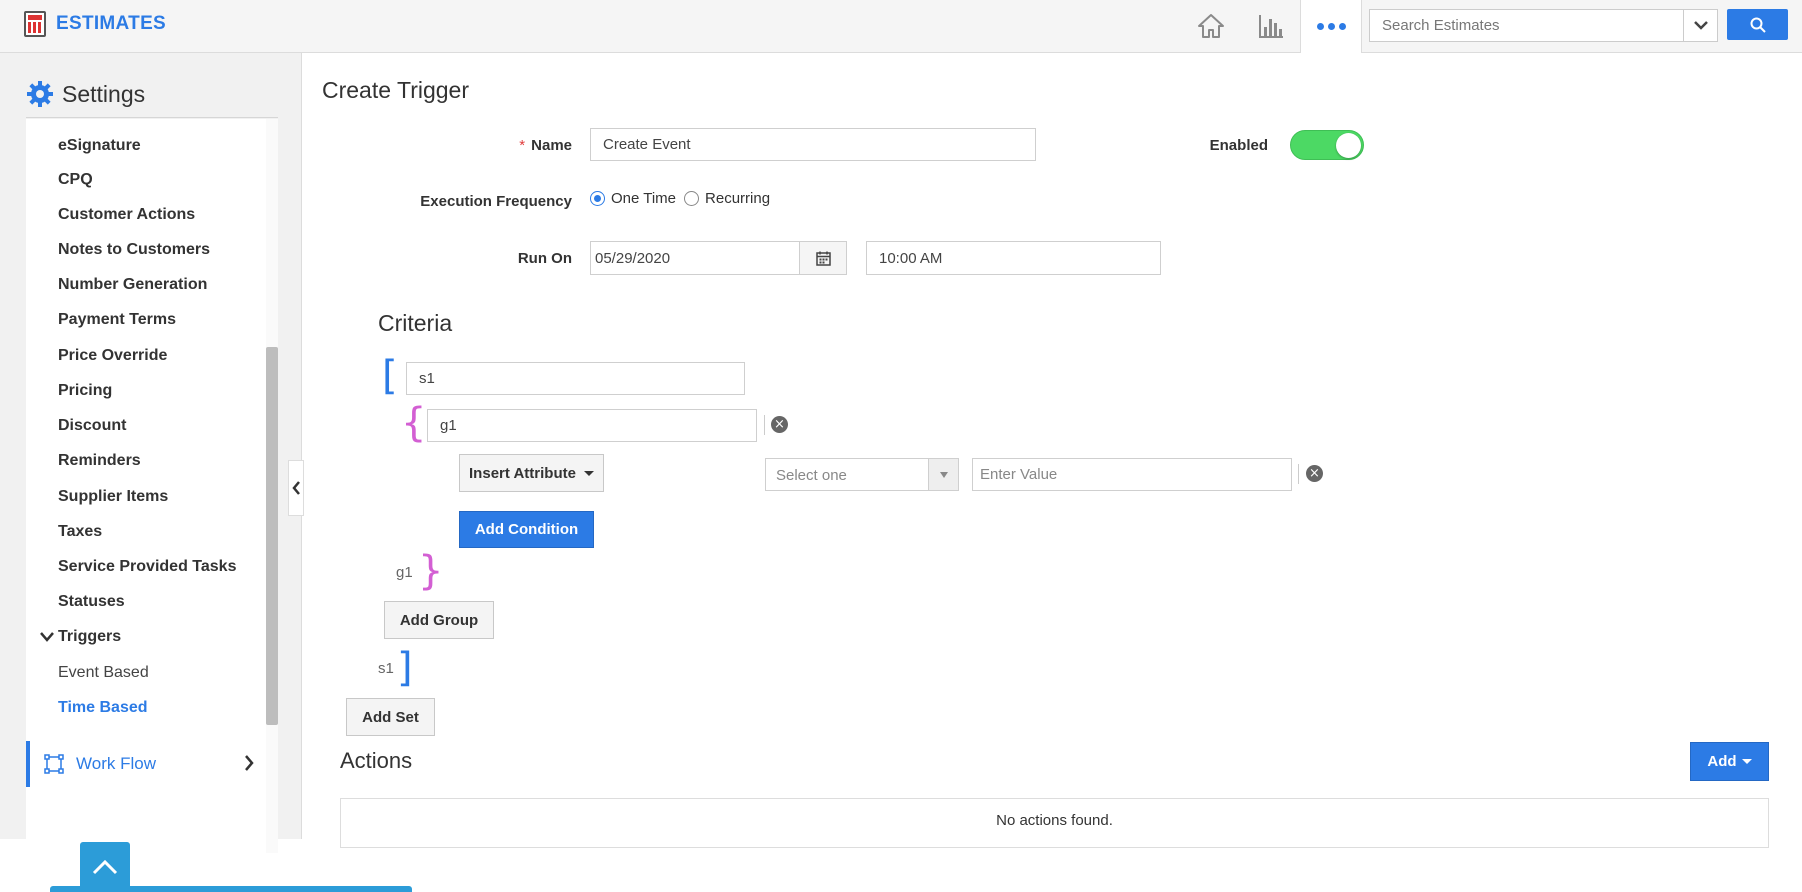  I want to click on search-box, so click(1543, 25).